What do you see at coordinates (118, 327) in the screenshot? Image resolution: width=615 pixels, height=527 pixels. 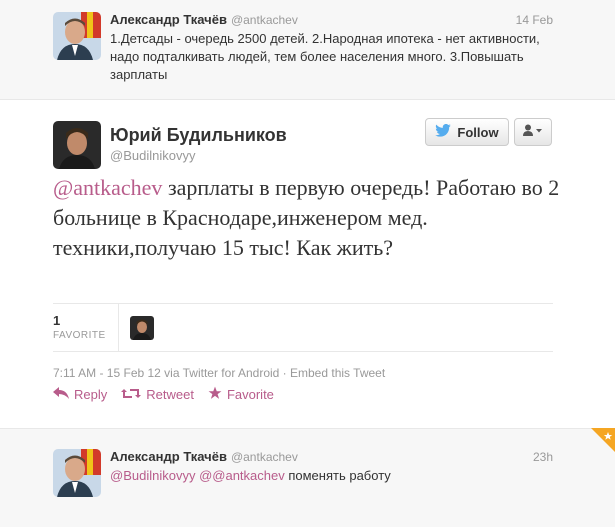 I see `stats-divider` at bounding box center [118, 327].